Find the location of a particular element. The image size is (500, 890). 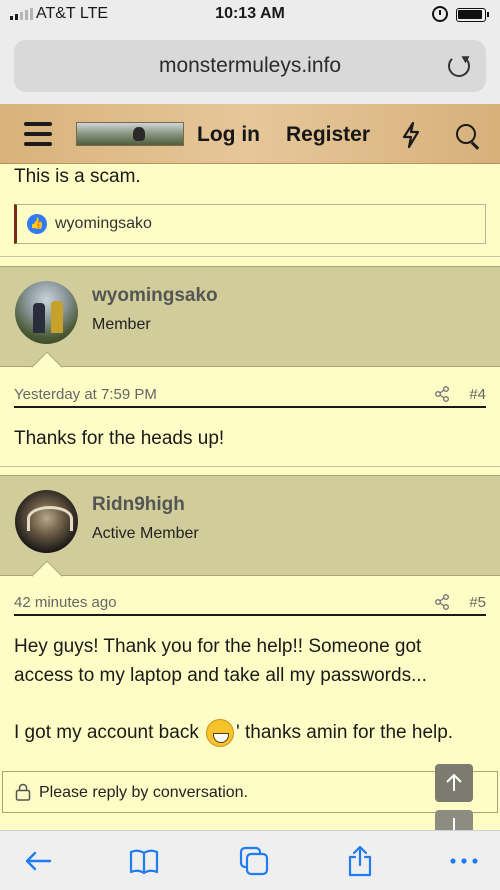

scroll-top-button is located at coordinates (454, 783).